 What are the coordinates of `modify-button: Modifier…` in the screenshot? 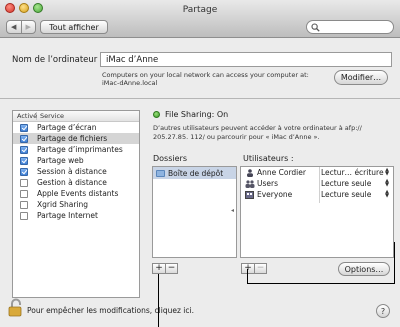 It's located at (361, 77).